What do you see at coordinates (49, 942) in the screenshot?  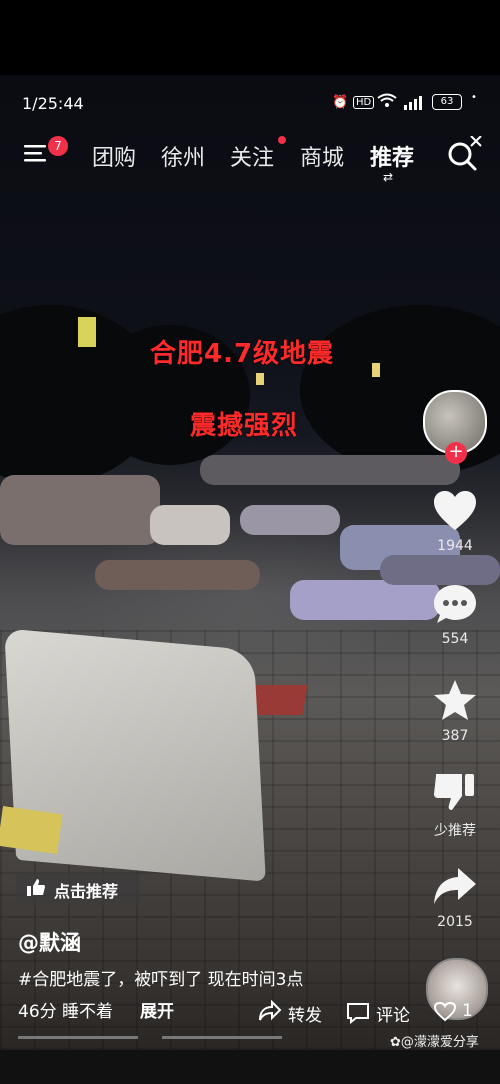 I see `author-name: @默涵` at bounding box center [49, 942].